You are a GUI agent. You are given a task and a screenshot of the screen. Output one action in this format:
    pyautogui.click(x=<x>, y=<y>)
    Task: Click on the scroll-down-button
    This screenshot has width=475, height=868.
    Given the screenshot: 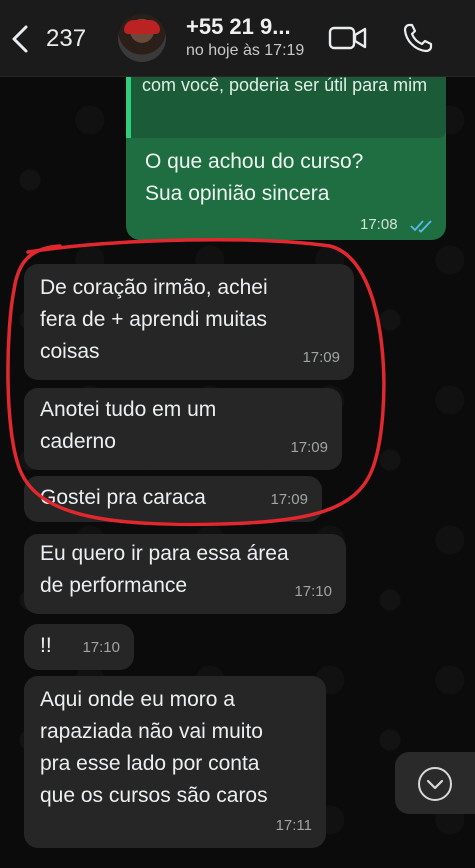 What is the action you would take?
    pyautogui.click(x=435, y=783)
    